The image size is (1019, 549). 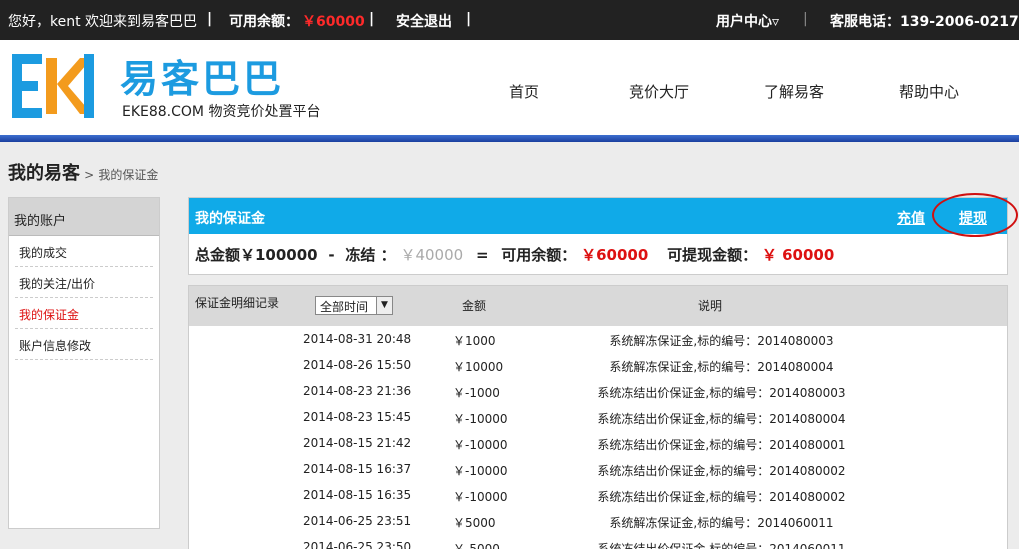 What do you see at coordinates (747, 21) in the screenshot?
I see `user-center-menu: 用户中心▿` at bounding box center [747, 21].